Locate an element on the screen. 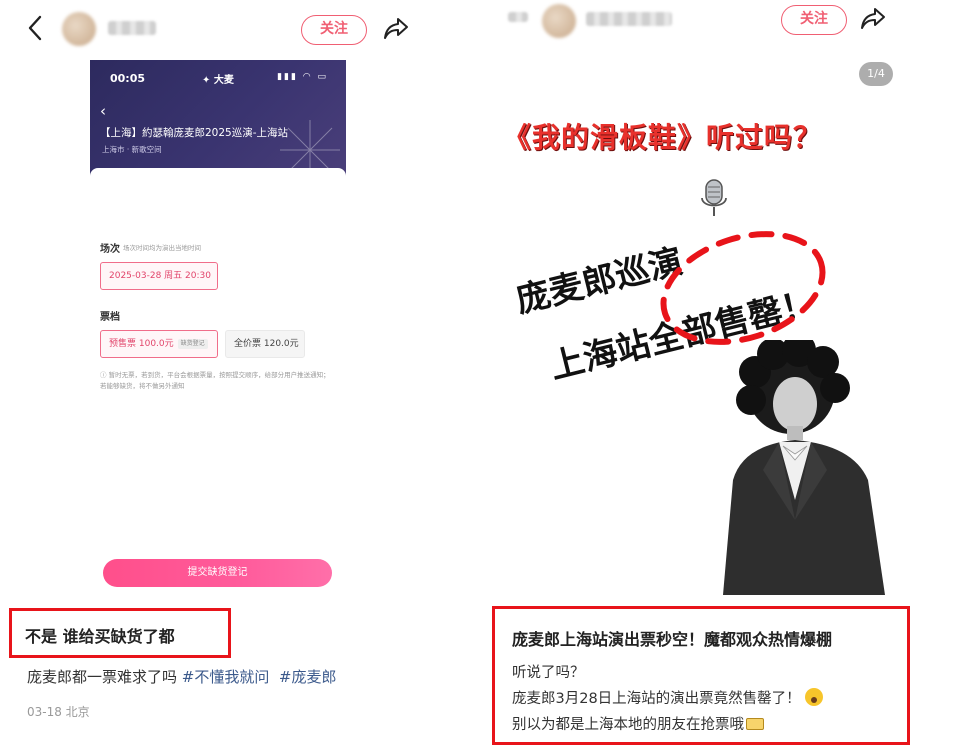  event-venue: 上海市 · 新歌空间 is located at coordinates (132, 149).